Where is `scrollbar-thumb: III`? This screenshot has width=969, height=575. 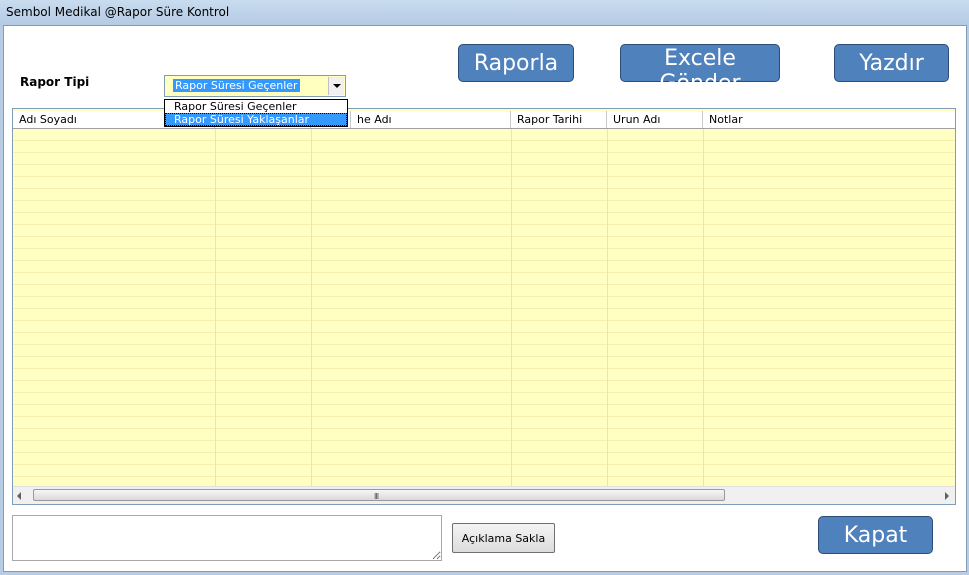
scrollbar-thumb: III is located at coordinates (379, 495).